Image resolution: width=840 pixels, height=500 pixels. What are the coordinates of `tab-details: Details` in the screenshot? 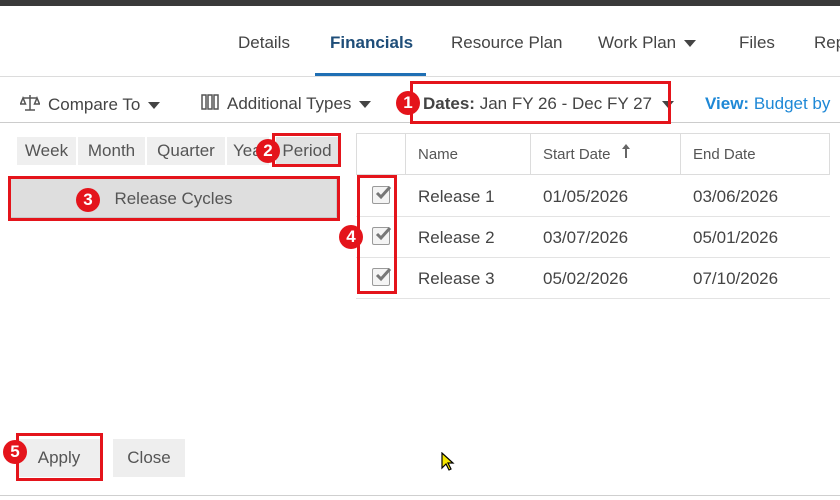 It's located at (264, 43).